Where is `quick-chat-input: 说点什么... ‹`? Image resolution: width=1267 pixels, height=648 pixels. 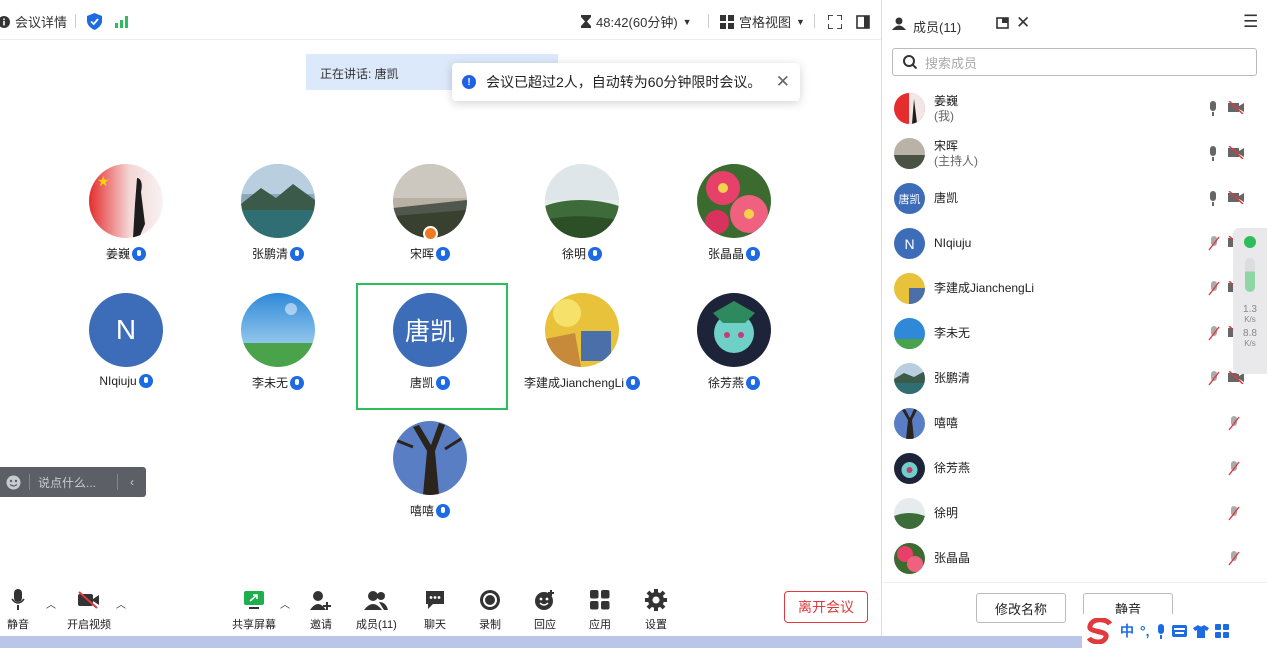
quick-chat-input: 说点什么... ‹ is located at coordinates (73, 482).